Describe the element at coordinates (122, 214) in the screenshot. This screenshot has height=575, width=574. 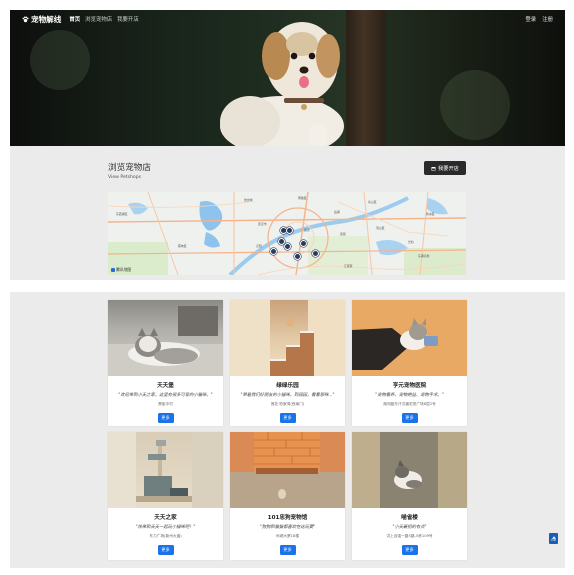
I see `map-label: 东西湖区` at that location.